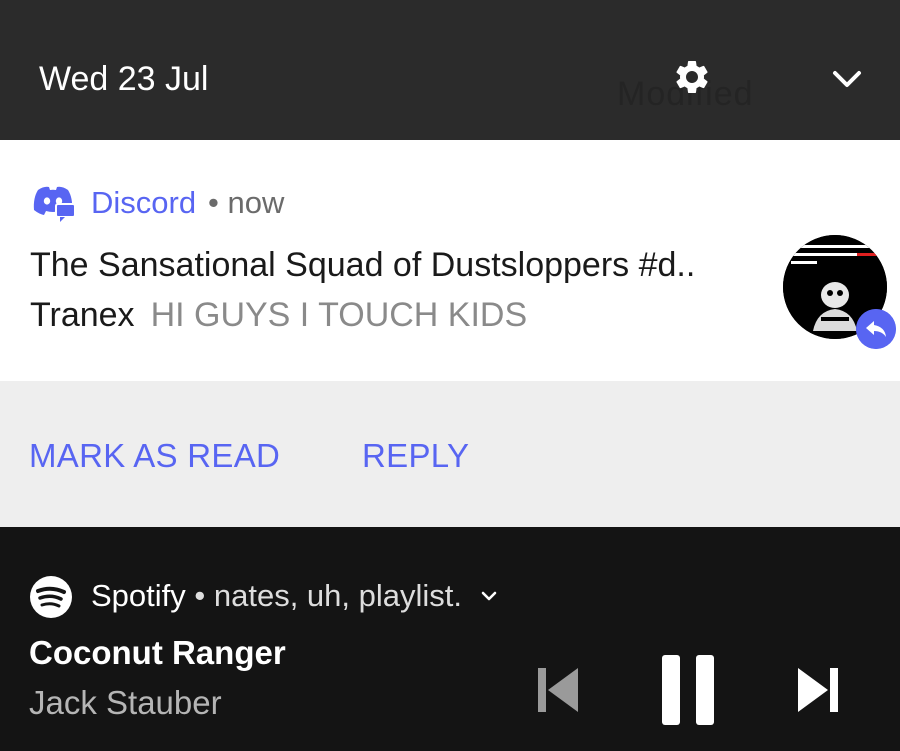  What do you see at coordinates (876, 329) in the screenshot?
I see `reply-icon` at bounding box center [876, 329].